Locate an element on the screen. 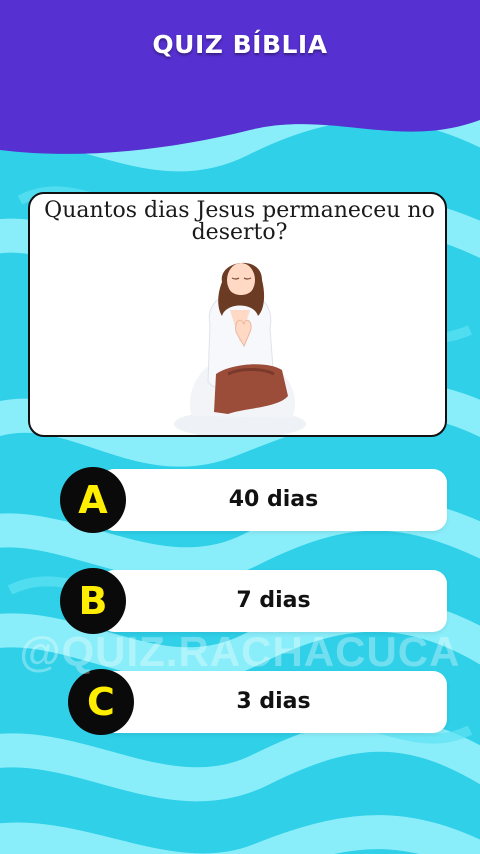 The width and height of the screenshot is (480, 854). answer-option-b: 7 dias B is located at coordinates (254, 601).